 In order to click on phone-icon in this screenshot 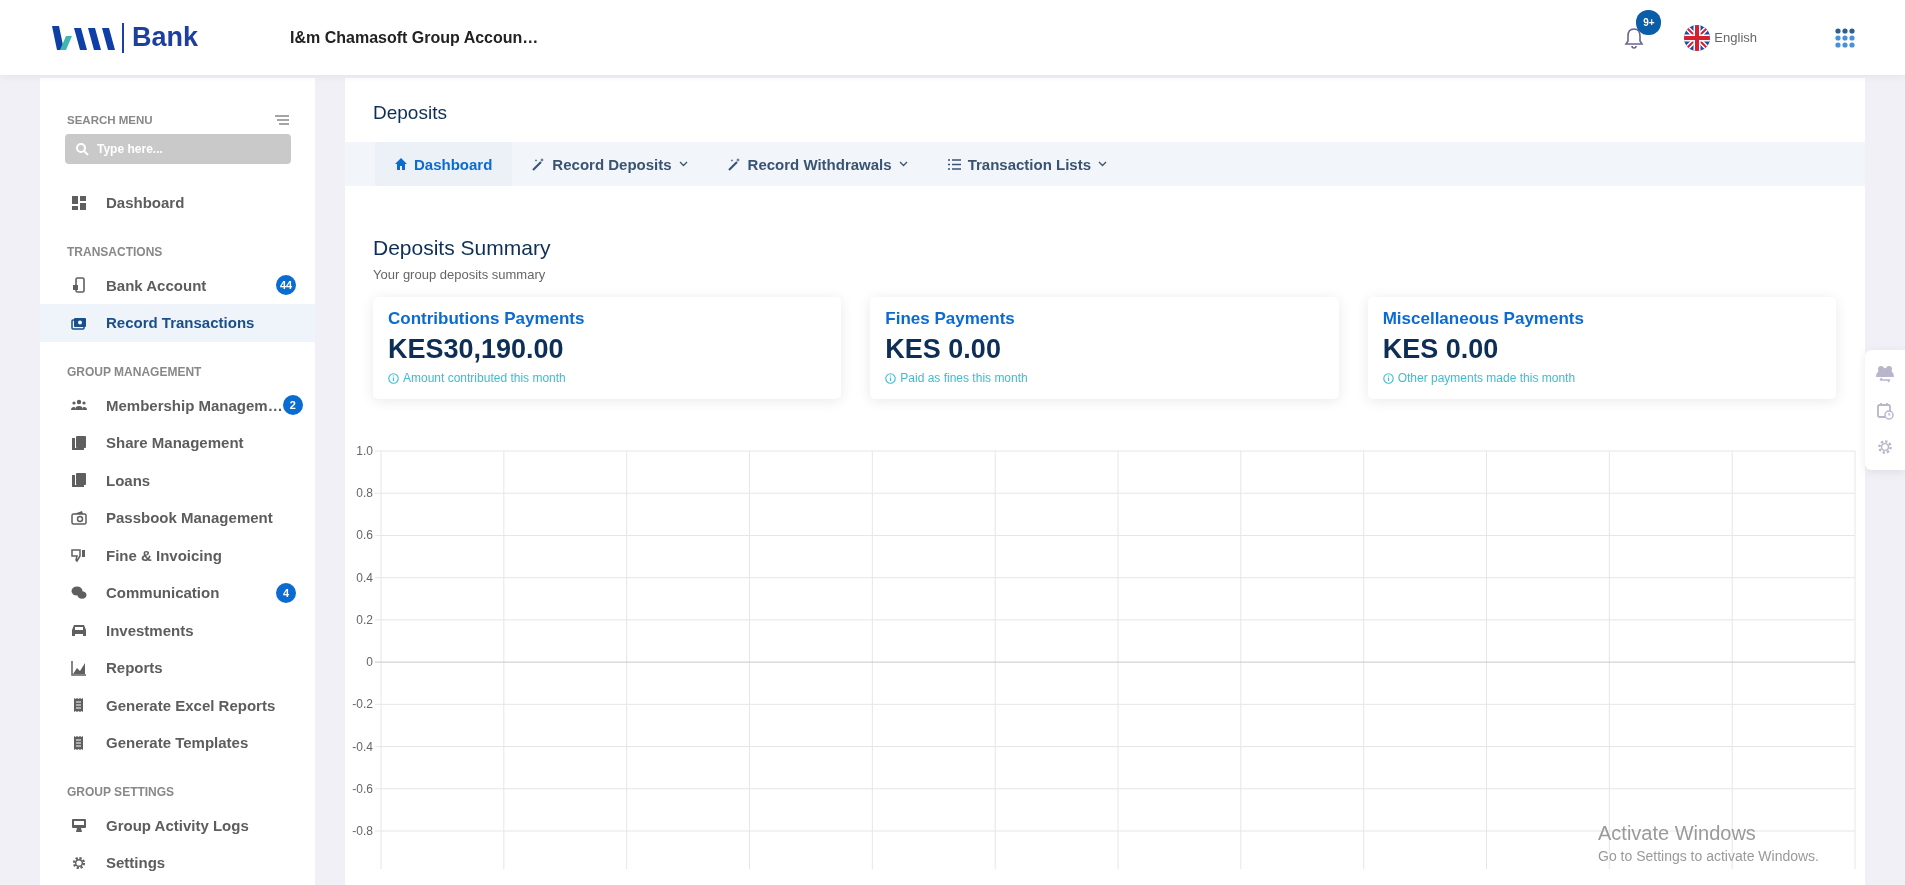, I will do `click(79, 285)`.